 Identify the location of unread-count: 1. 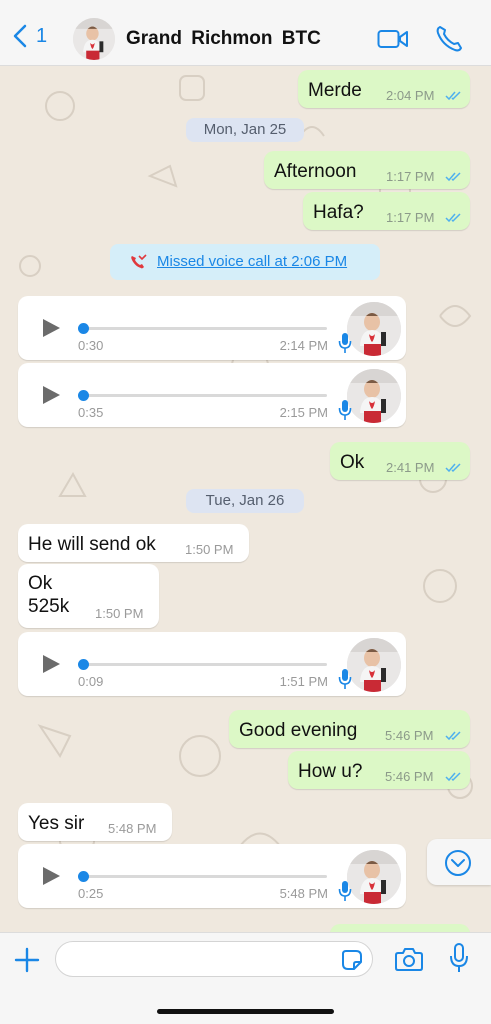
(42, 35).